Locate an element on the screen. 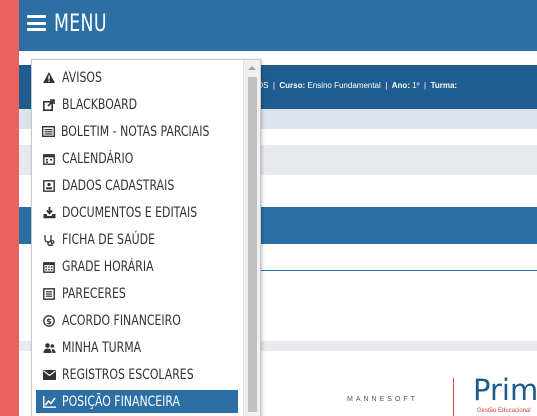 Image resolution: width=537 pixels, height=416 pixels. footer-divider is located at coordinates (453, 397).